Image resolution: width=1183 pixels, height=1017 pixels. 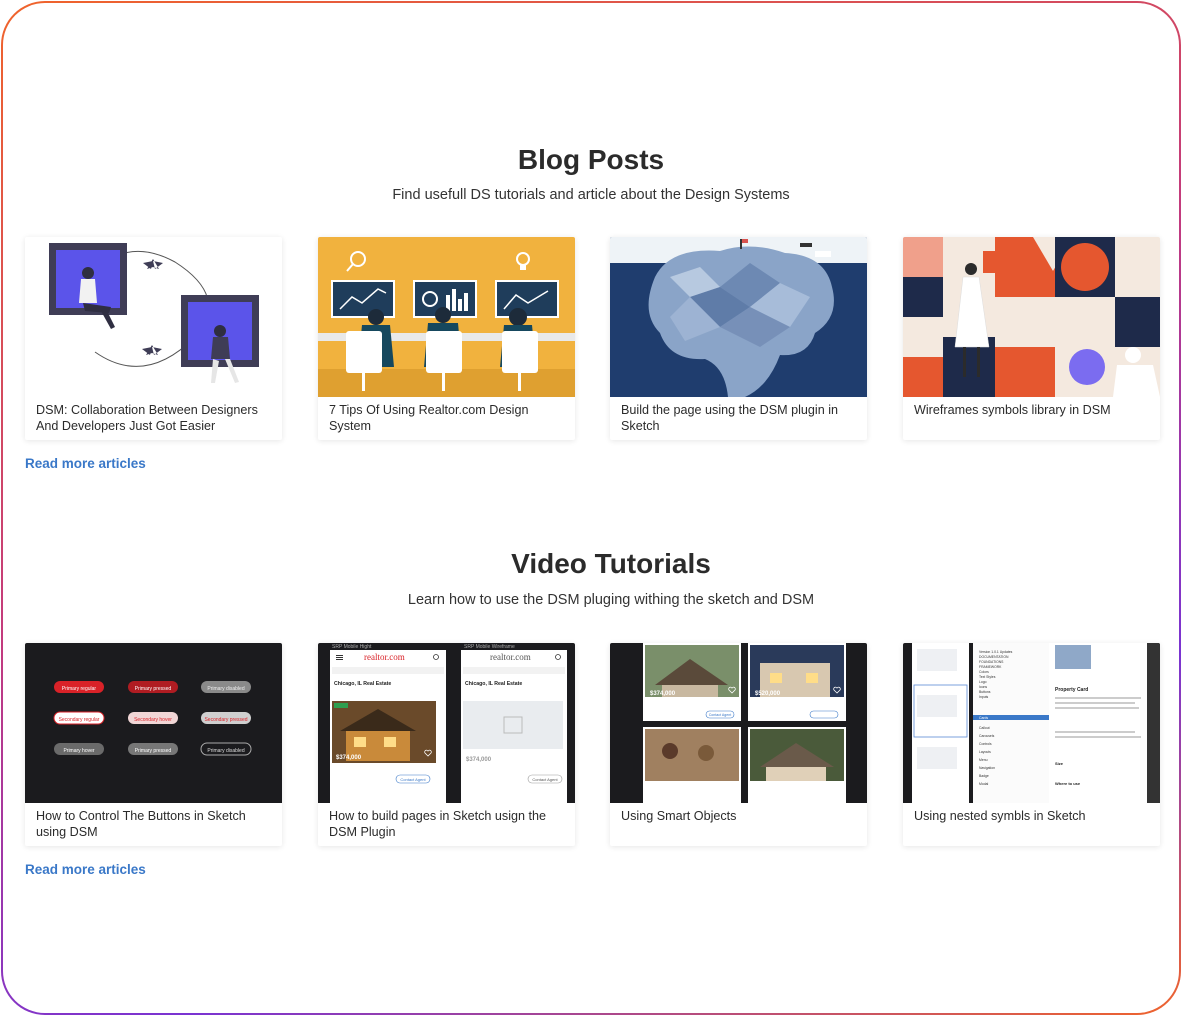 What do you see at coordinates (85, 869) in the screenshot?
I see `video-read-more-link: Read more articles` at bounding box center [85, 869].